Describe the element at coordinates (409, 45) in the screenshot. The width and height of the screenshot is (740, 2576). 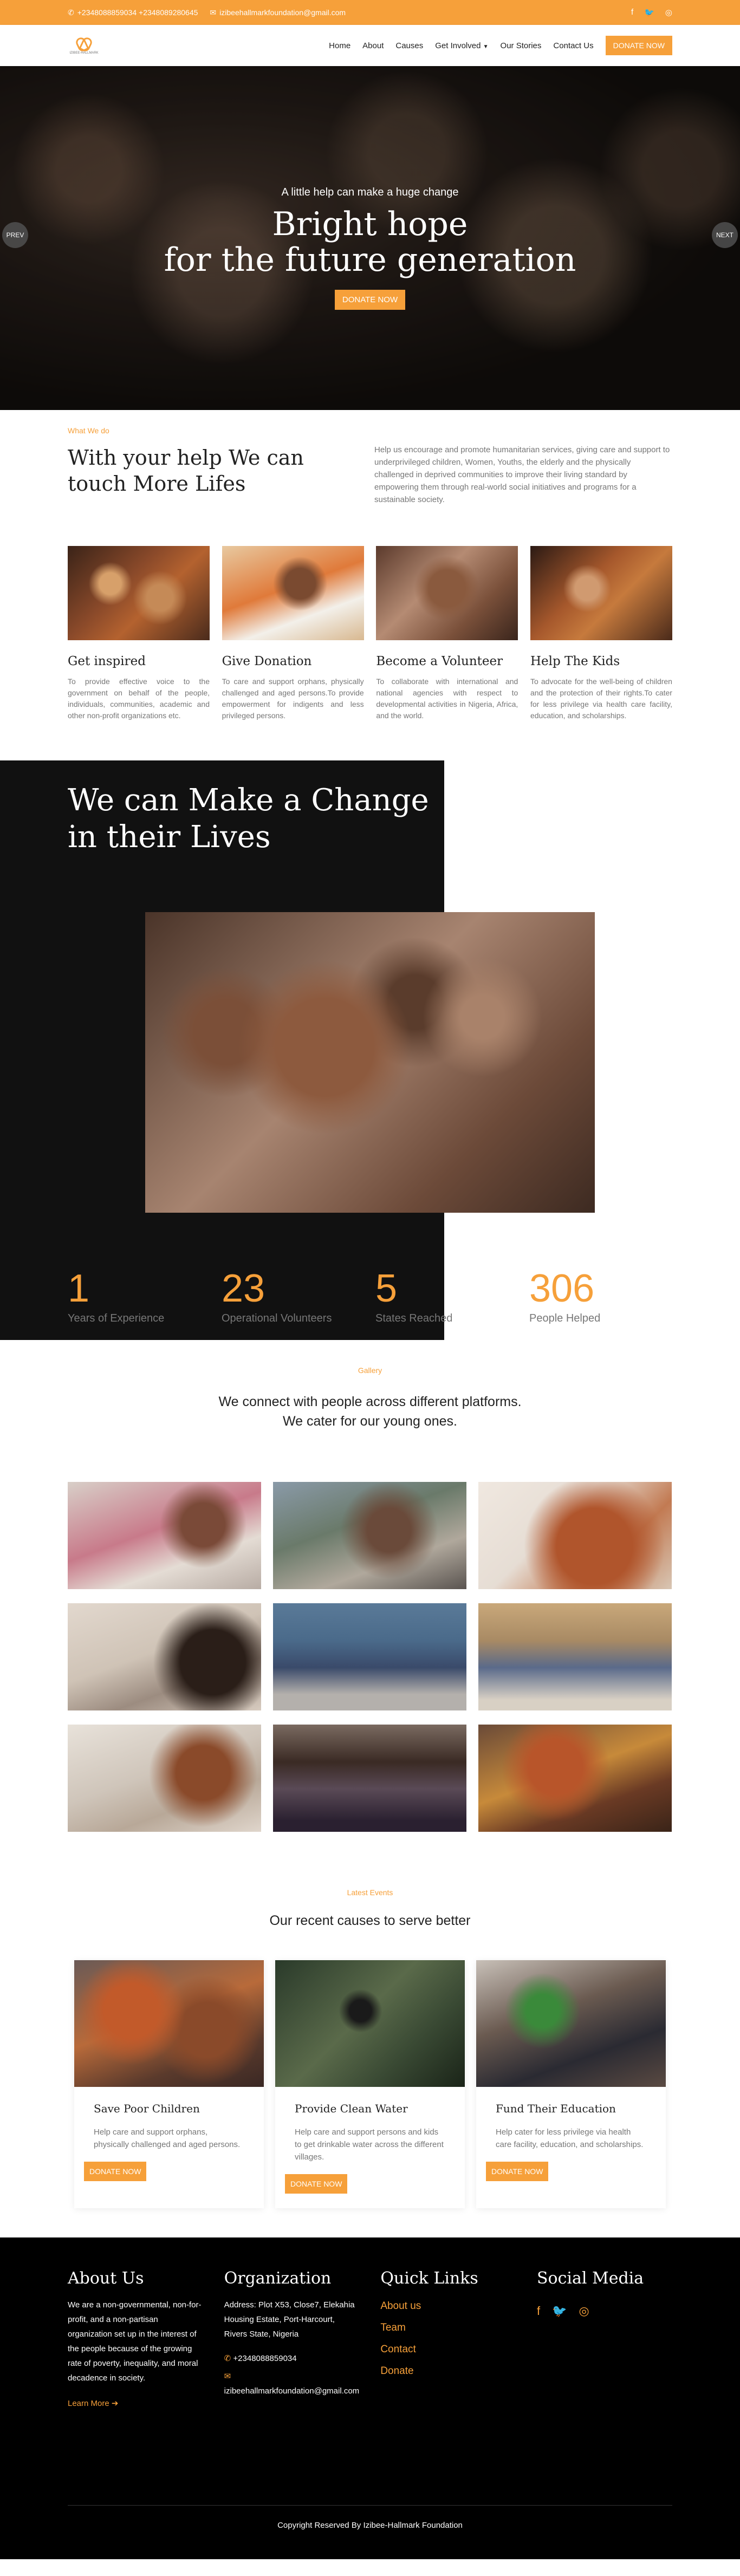
I see `nav-causes: Causes` at that location.